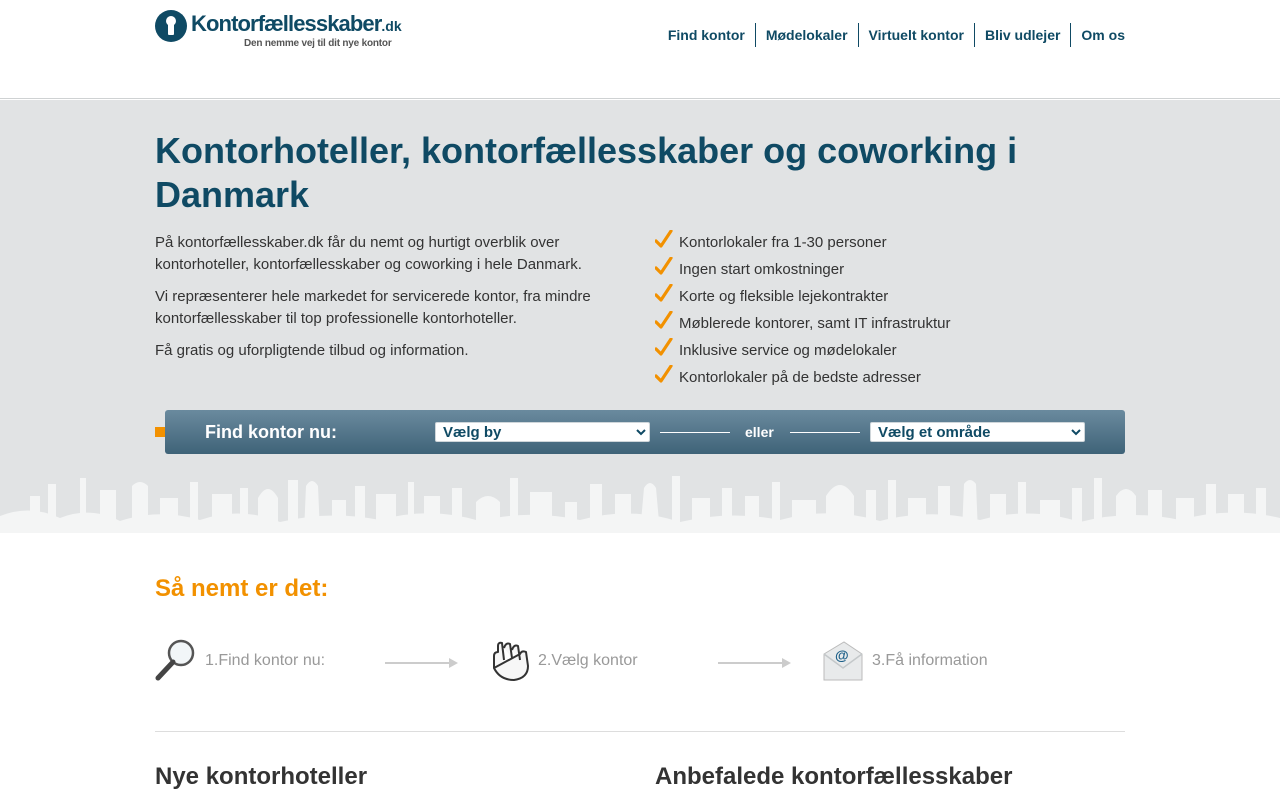  Describe the element at coordinates (803, 352) in the screenshot. I see `benefit-item: Inklusive service og mødelokaler` at that location.